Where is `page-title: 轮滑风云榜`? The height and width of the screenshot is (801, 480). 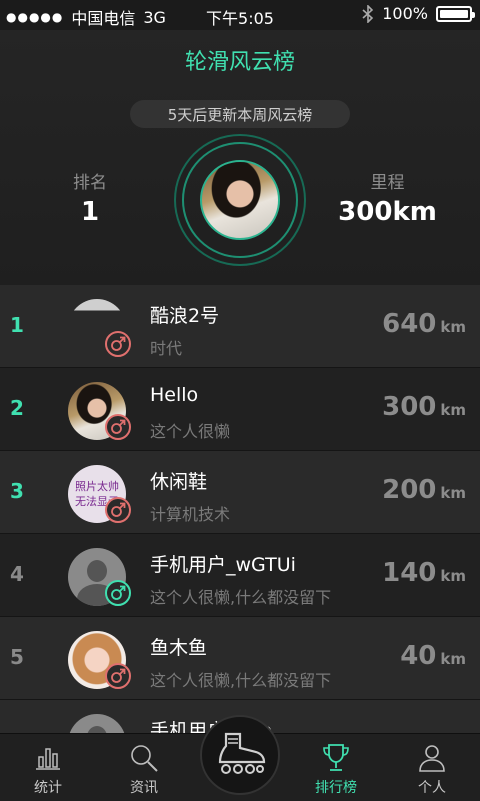 page-title: 轮滑风云榜 is located at coordinates (239, 62).